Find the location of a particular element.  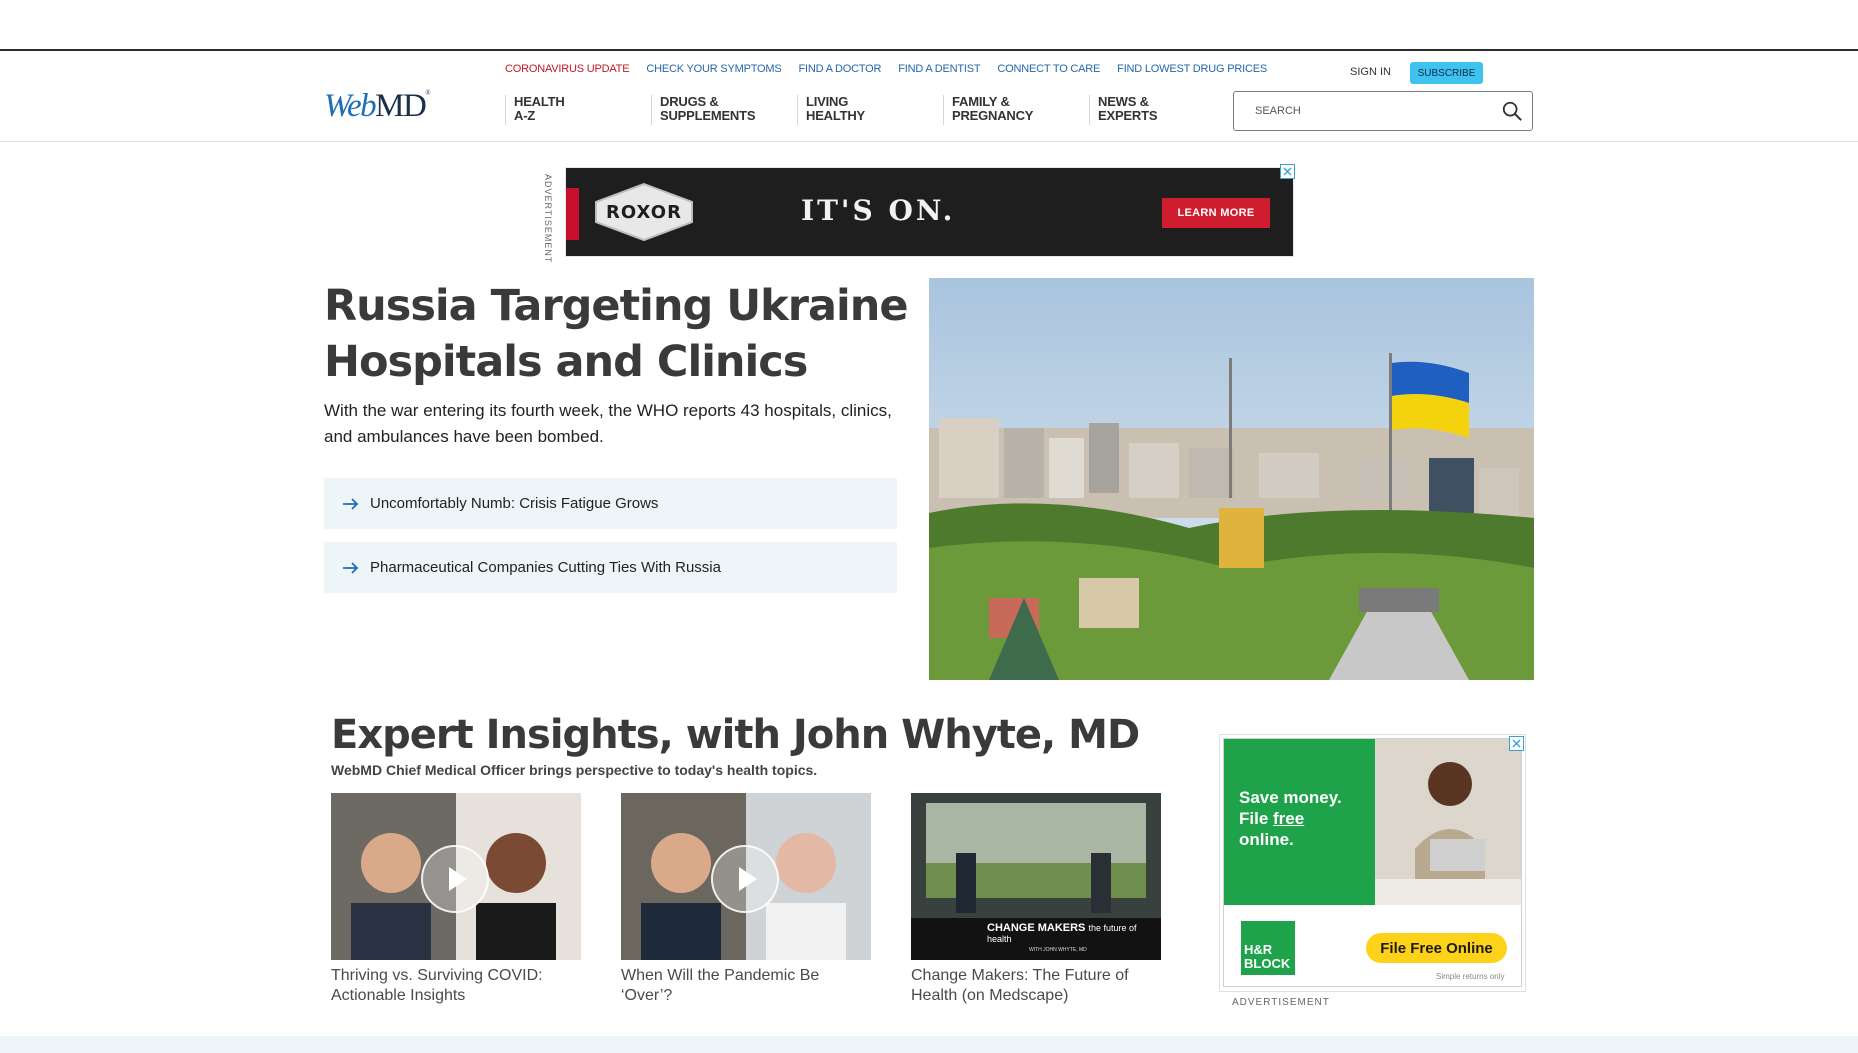

ad-red-strip is located at coordinates (572, 214).